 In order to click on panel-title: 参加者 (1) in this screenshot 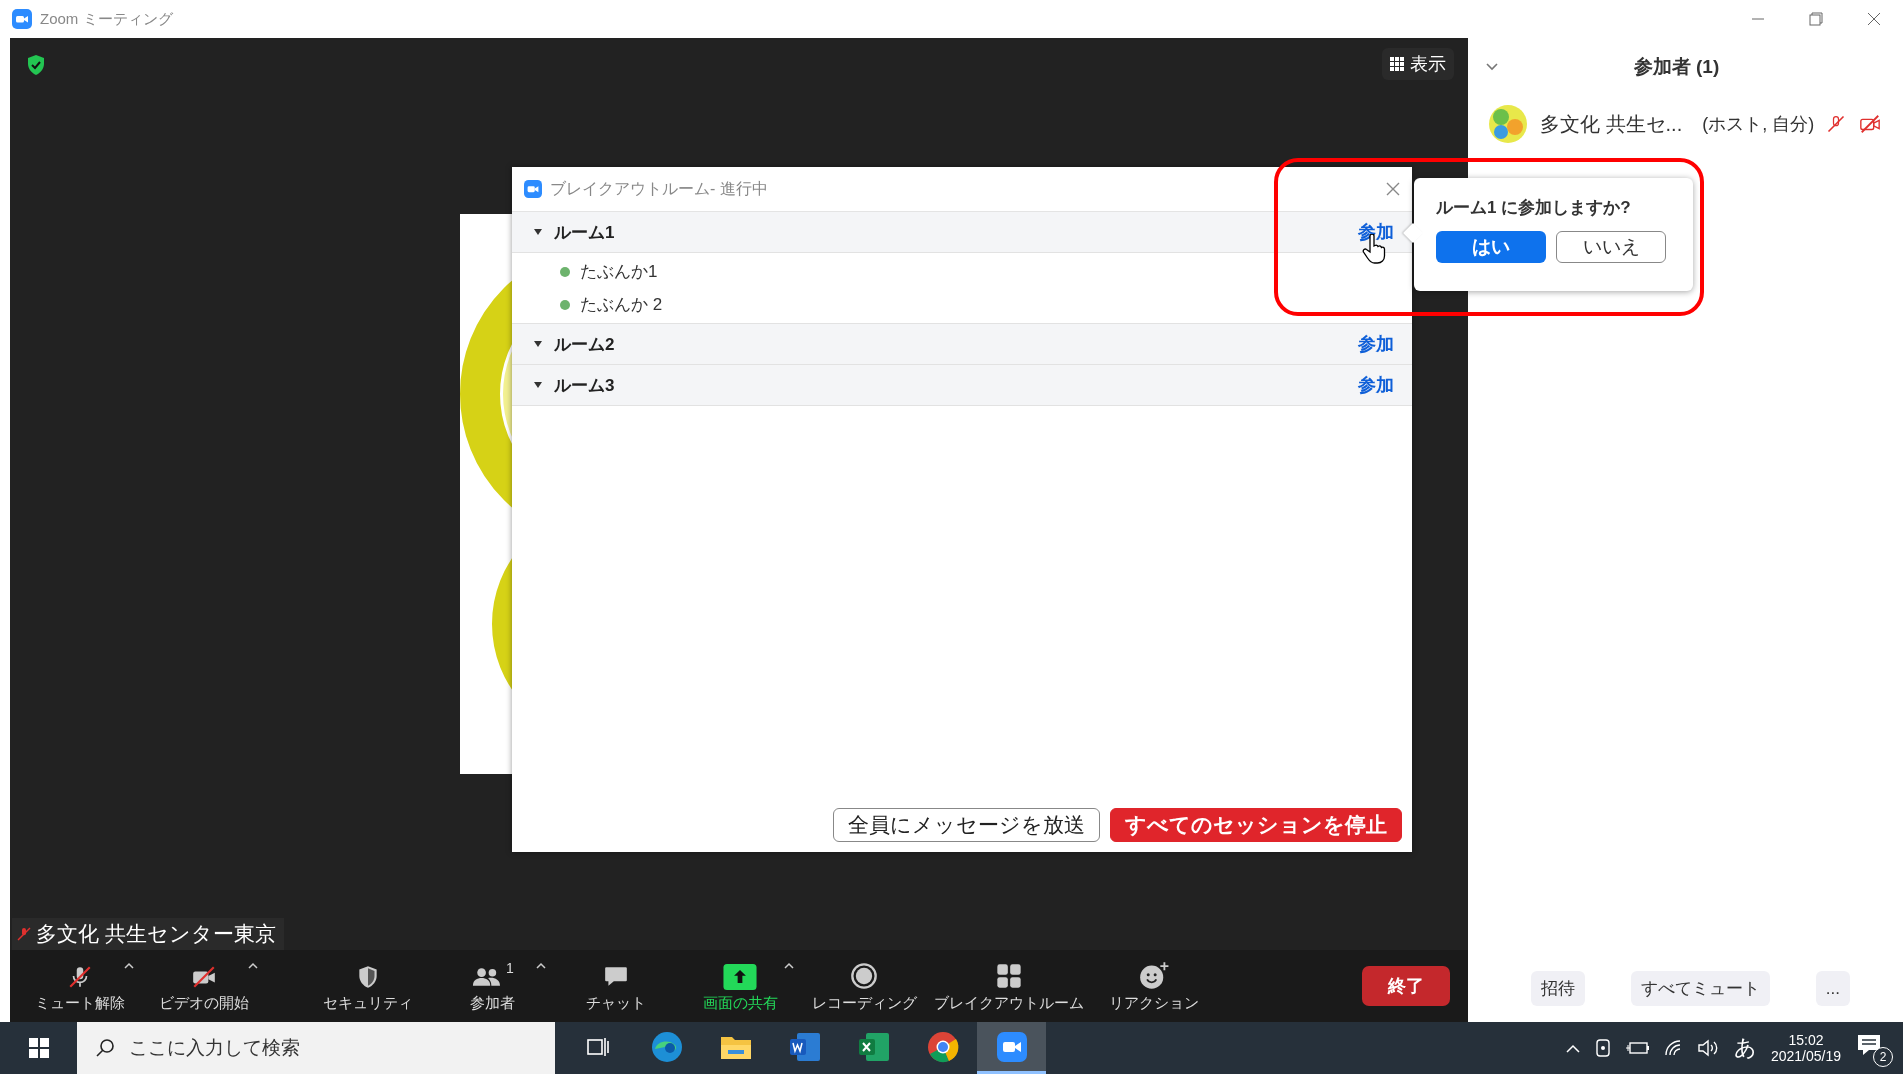, I will do `click(1676, 67)`.